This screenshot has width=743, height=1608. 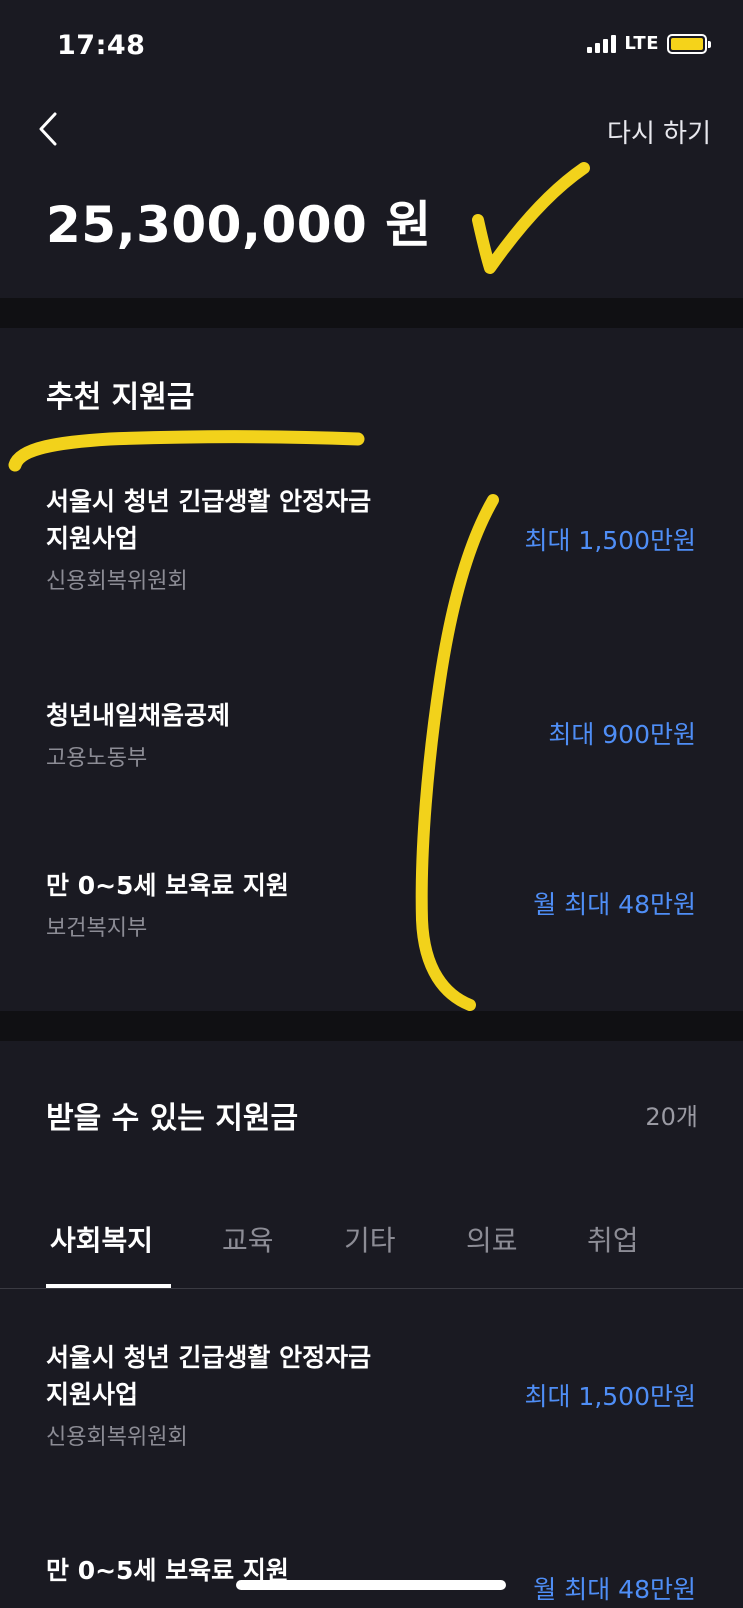 I want to click on recommended-item: 청년내일채움공제 고용노동부 최대 900만원, so click(x=371, y=734).